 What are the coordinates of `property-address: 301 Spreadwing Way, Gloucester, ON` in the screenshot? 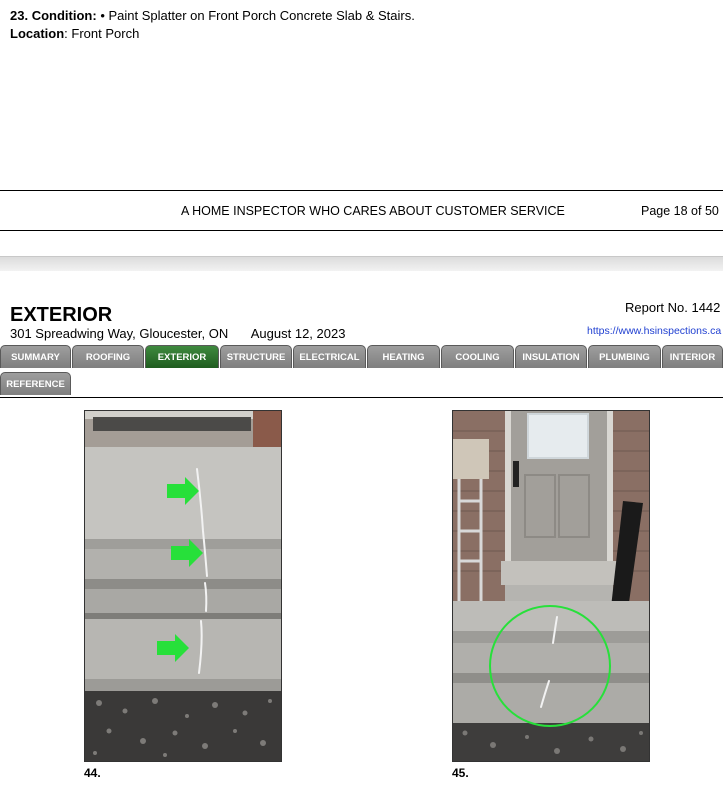 It's located at (119, 333).